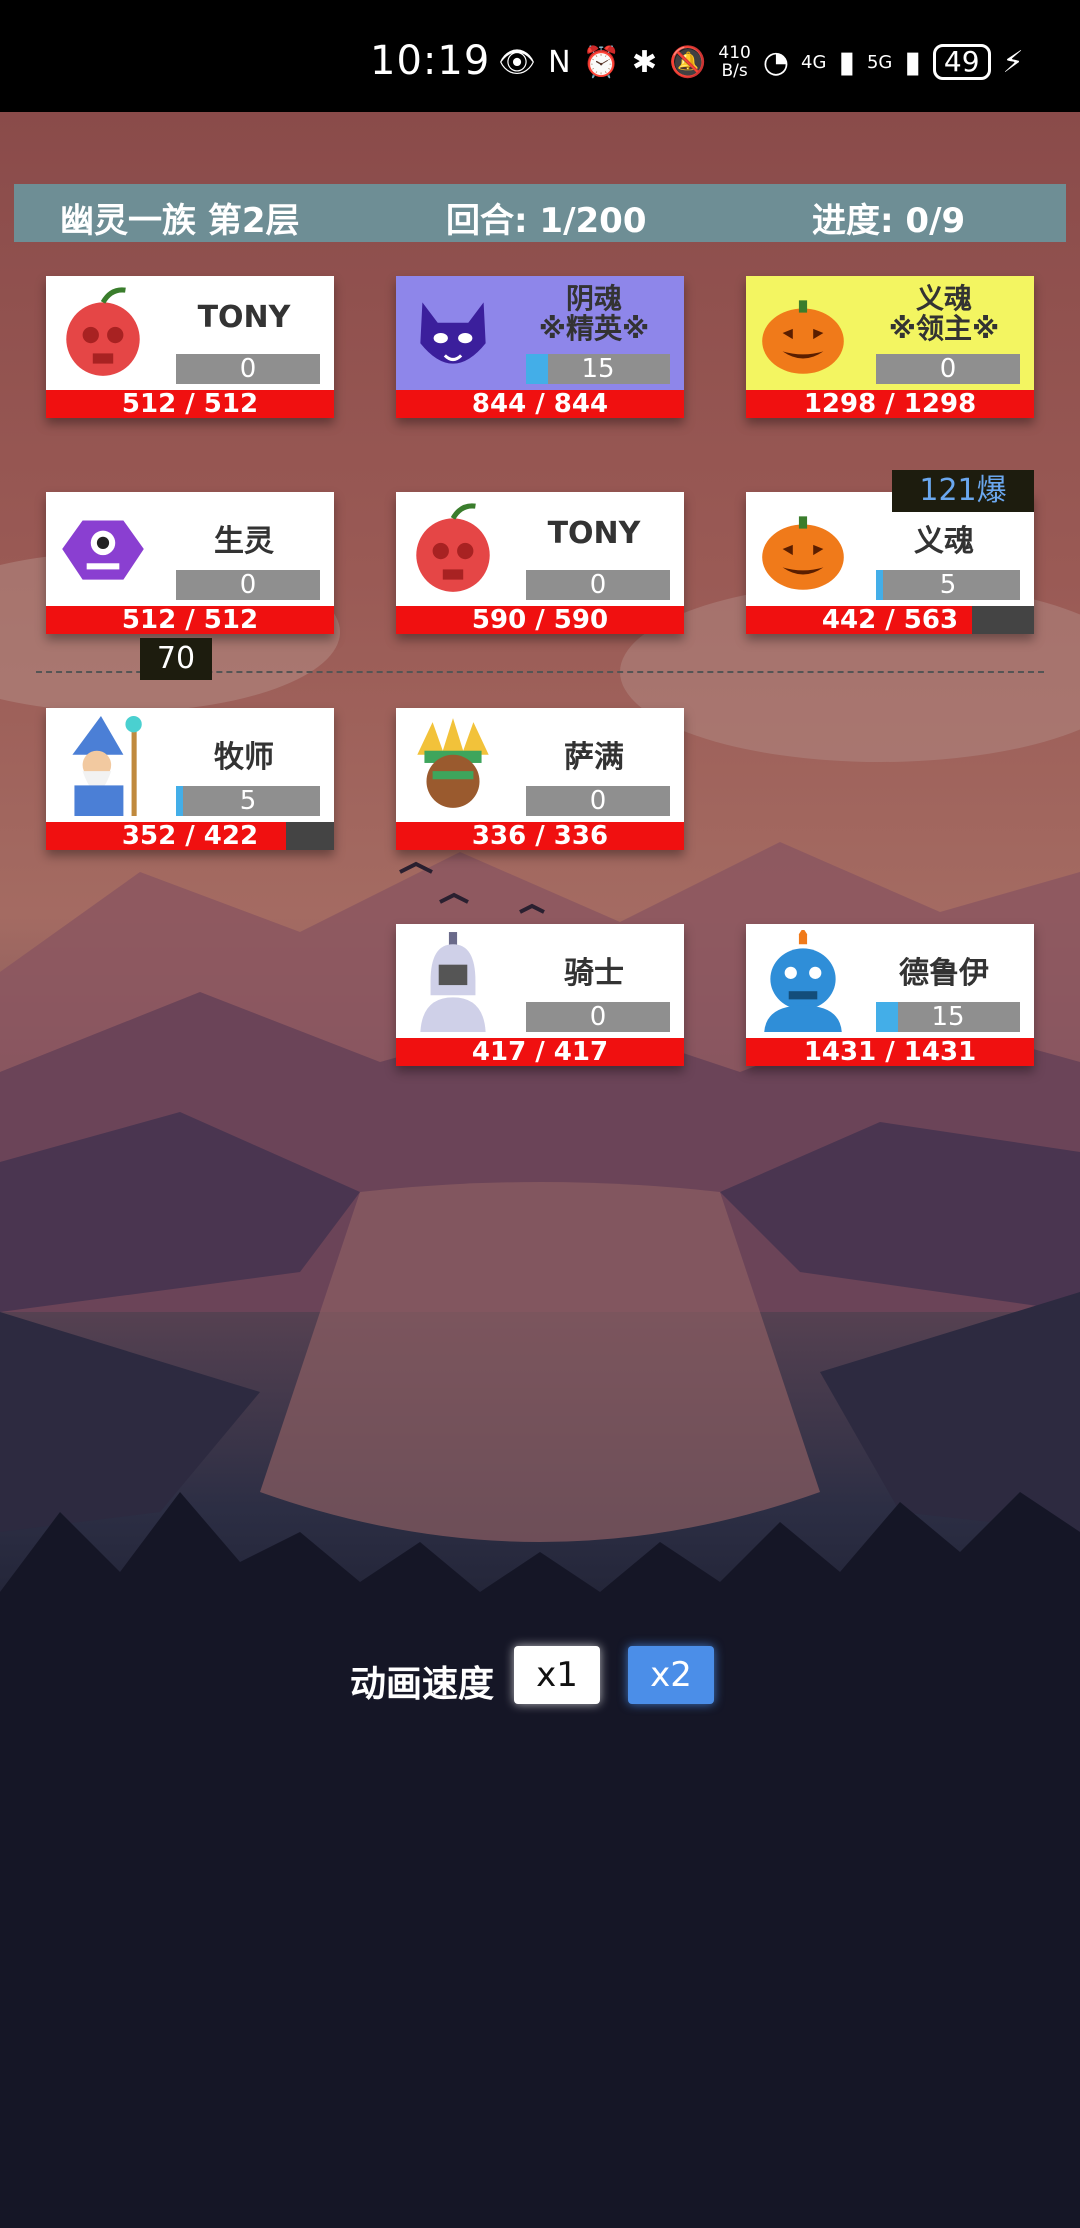  I want to click on bluetooth-icon: ✱, so click(644, 62).